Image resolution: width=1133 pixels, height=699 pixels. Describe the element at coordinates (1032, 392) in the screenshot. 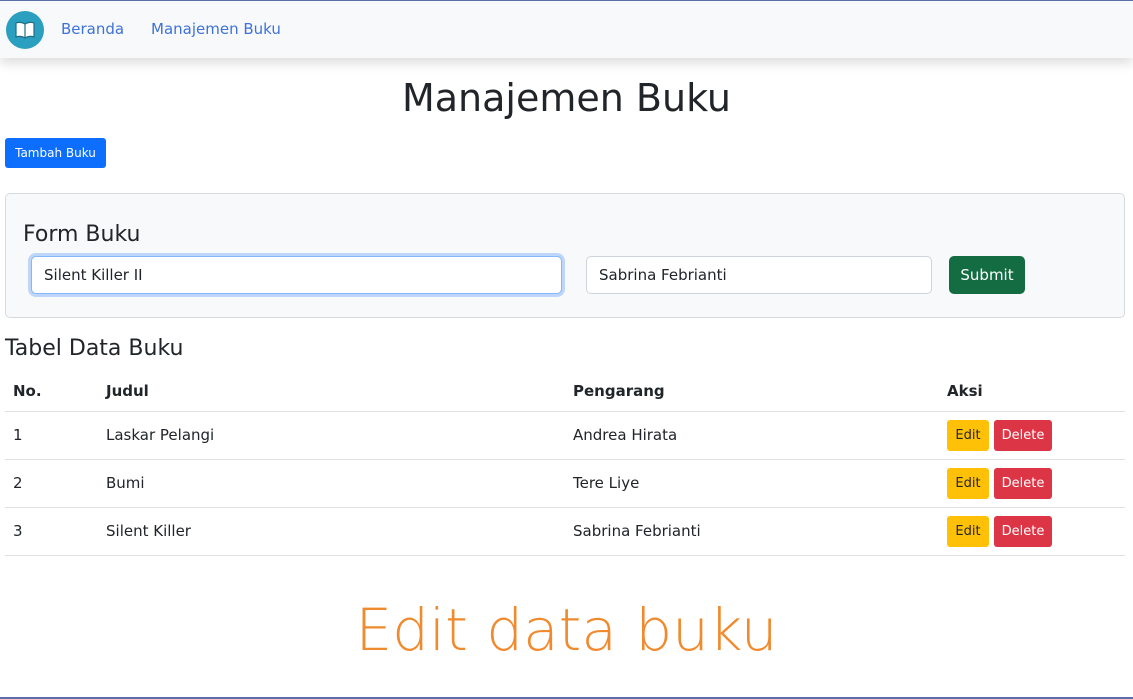

I see `header-aksi: Aksi` at that location.